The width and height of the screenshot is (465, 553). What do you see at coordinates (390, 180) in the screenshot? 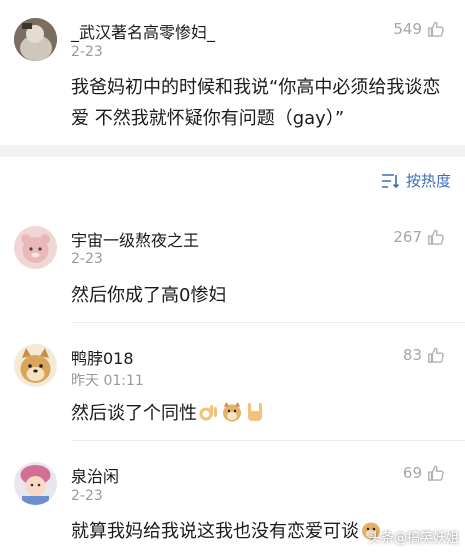
I see `sort-icon` at bounding box center [390, 180].